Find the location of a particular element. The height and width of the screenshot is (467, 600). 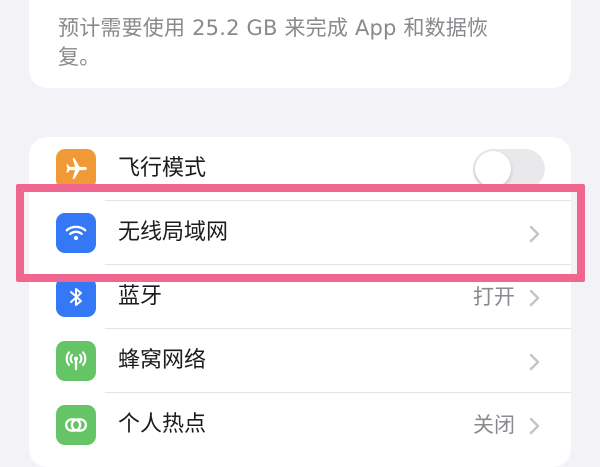

wifi-label: 无线局域网 is located at coordinates (173, 232).